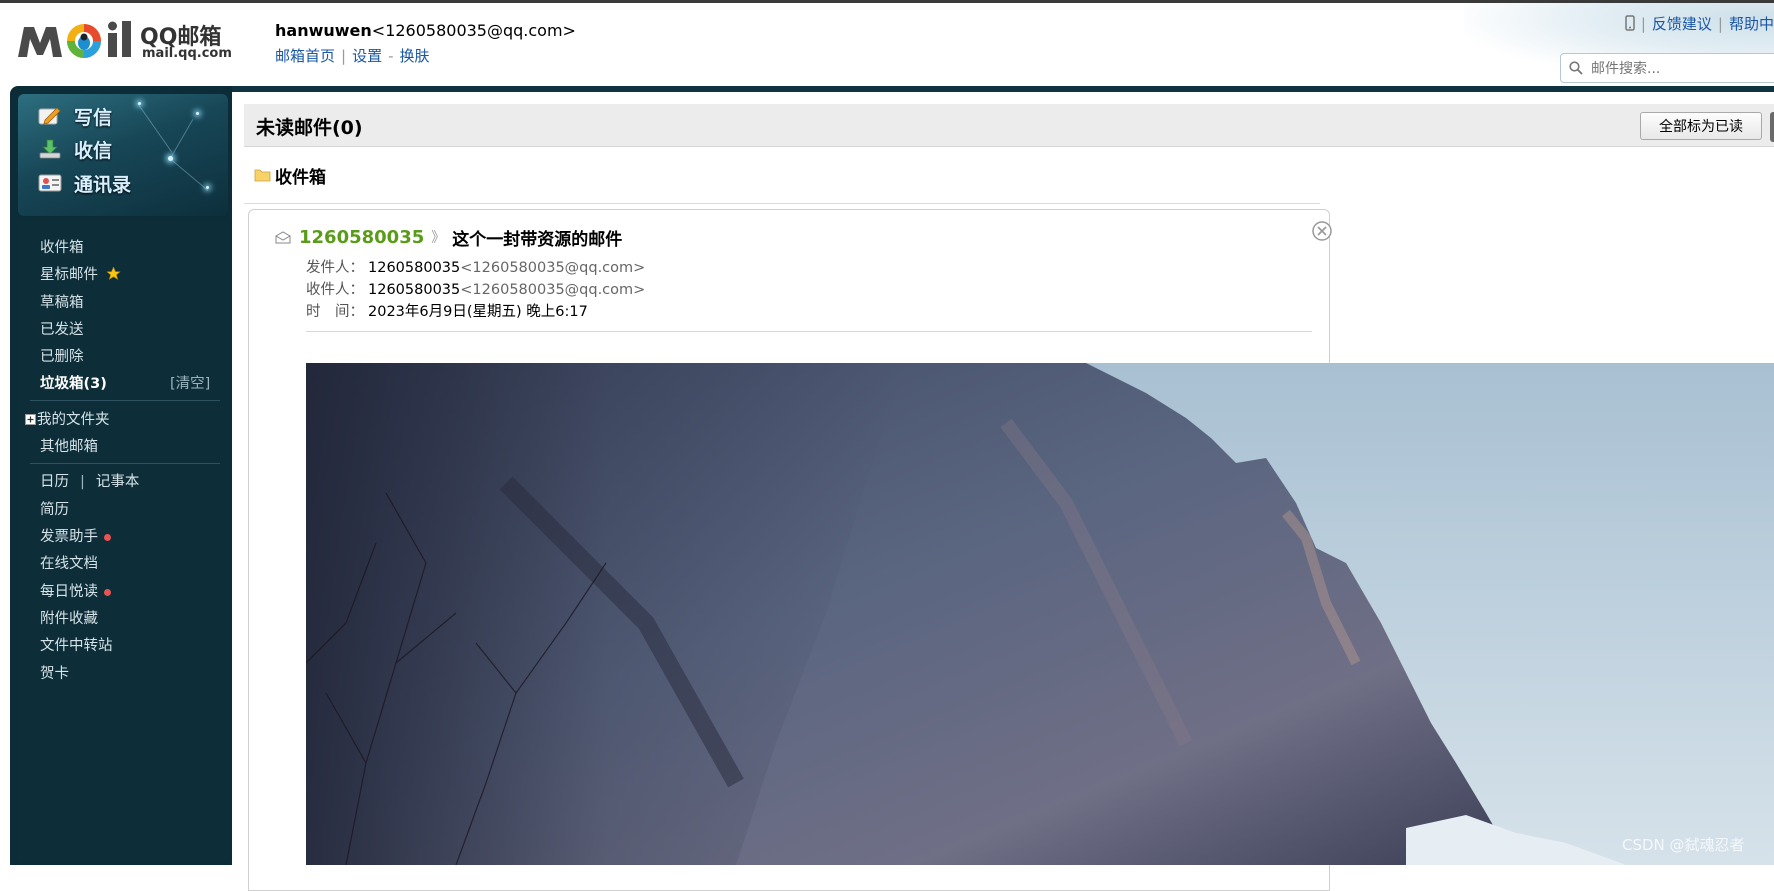 This screenshot has height=891, width=1774. What do you see at coordinates (89, 480) in the screenshot?
I see `sidebar-item-tools-row: 日历 | 记事本` at bounding box center [89, 480].